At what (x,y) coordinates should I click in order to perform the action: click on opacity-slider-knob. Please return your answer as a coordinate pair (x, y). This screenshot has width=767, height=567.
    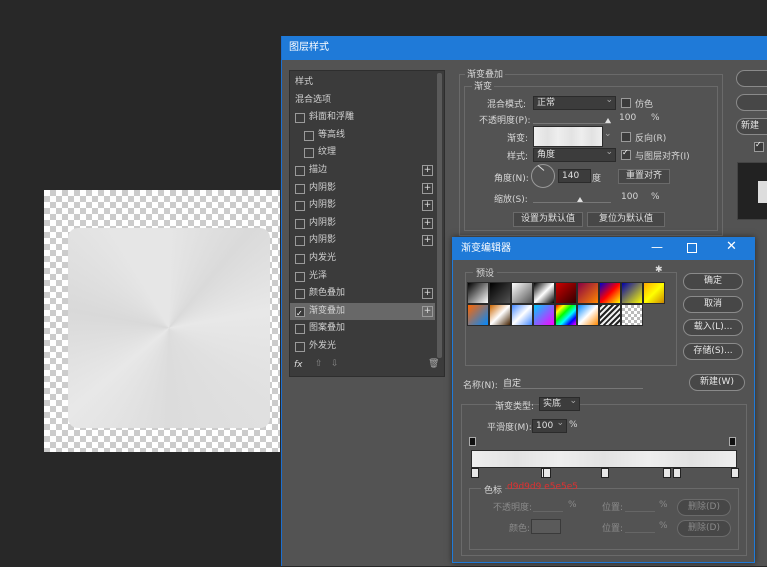
    Looking at the image, I should click on (608, 120).